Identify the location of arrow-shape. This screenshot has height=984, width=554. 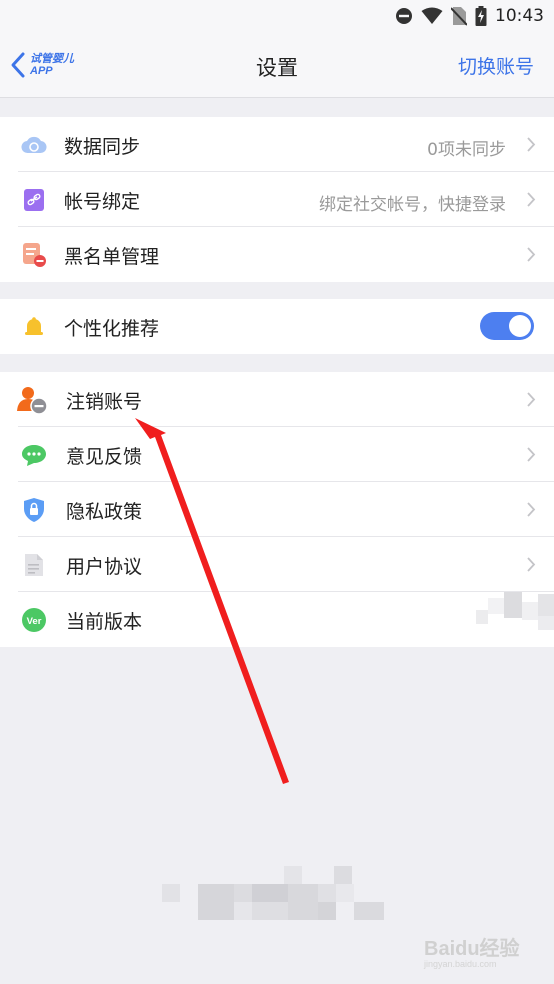
(212, 601).